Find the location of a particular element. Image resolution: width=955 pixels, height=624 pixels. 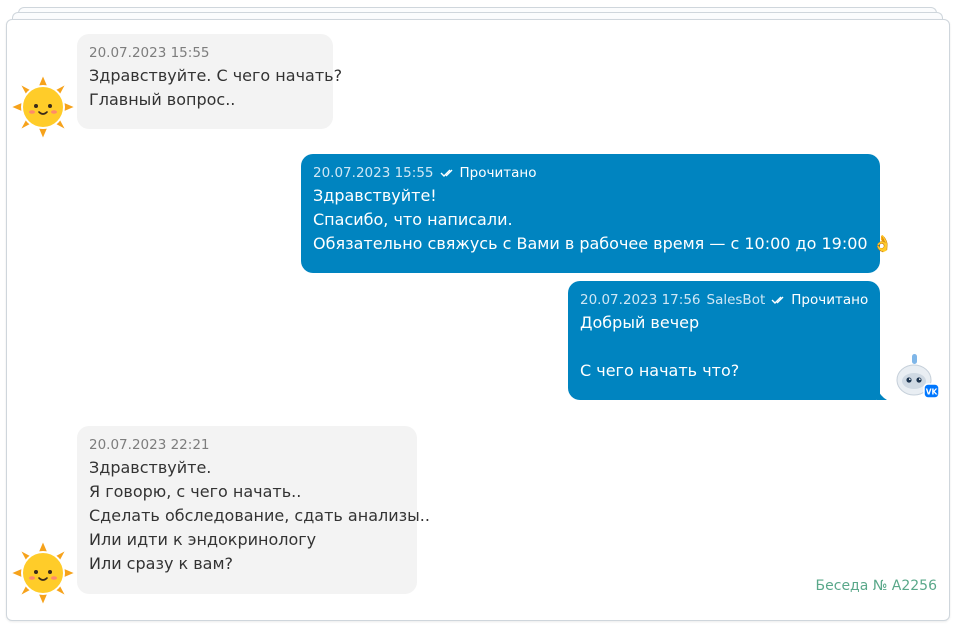

conversation-label: Беседа № A2256 is located at coordinates (876, 586).